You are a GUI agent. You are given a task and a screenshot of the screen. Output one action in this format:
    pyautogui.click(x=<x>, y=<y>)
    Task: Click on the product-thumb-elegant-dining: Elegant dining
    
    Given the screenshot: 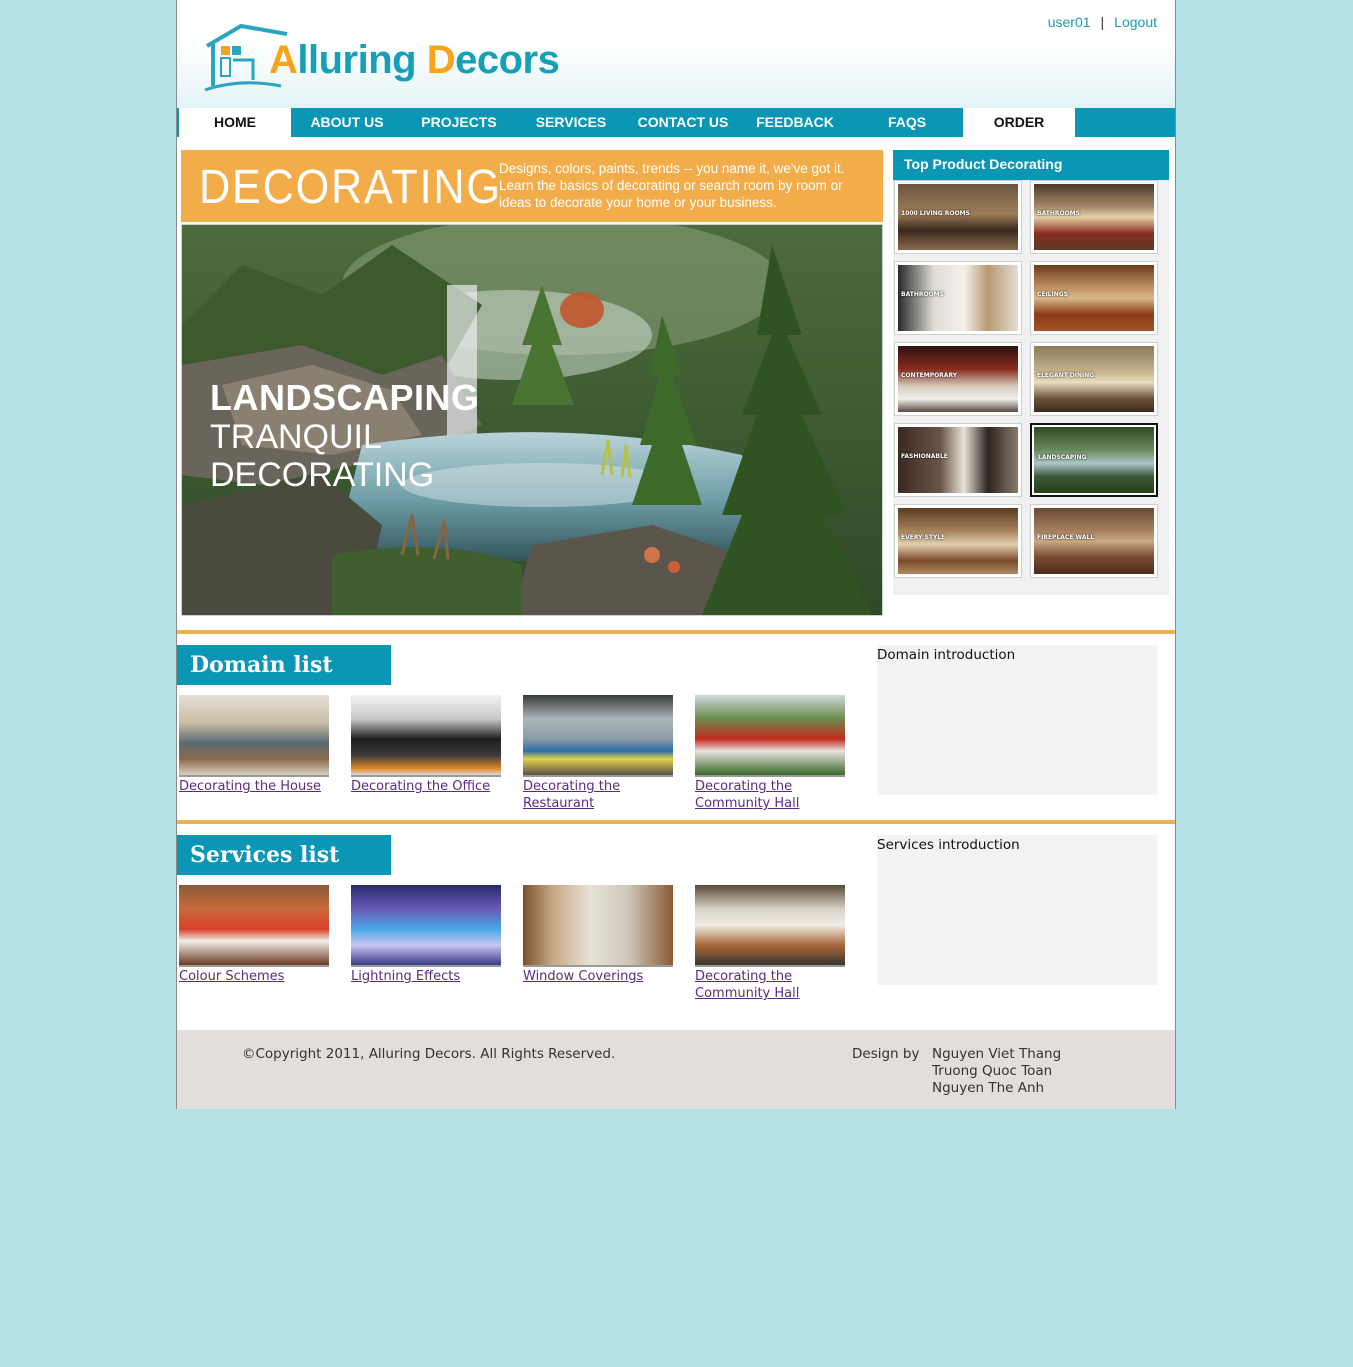 What is the action you would take?
    pyautogui.click(x=1094, y=379)
    